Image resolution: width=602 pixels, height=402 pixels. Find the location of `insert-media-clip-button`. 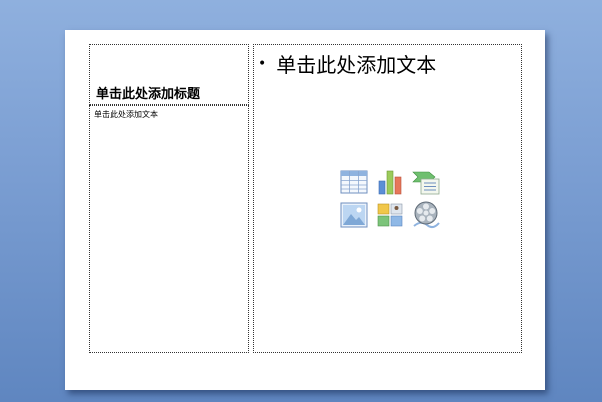

insert-media-clip-button is located at coordinates (426, 214).